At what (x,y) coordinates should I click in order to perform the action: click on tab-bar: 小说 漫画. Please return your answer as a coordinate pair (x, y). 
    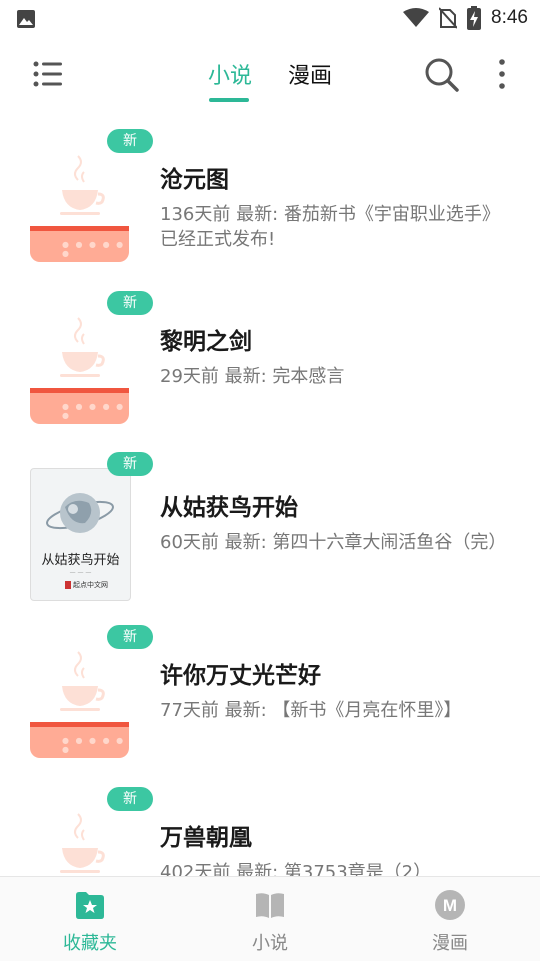
    Looking at the image, I should click on (270, 74).